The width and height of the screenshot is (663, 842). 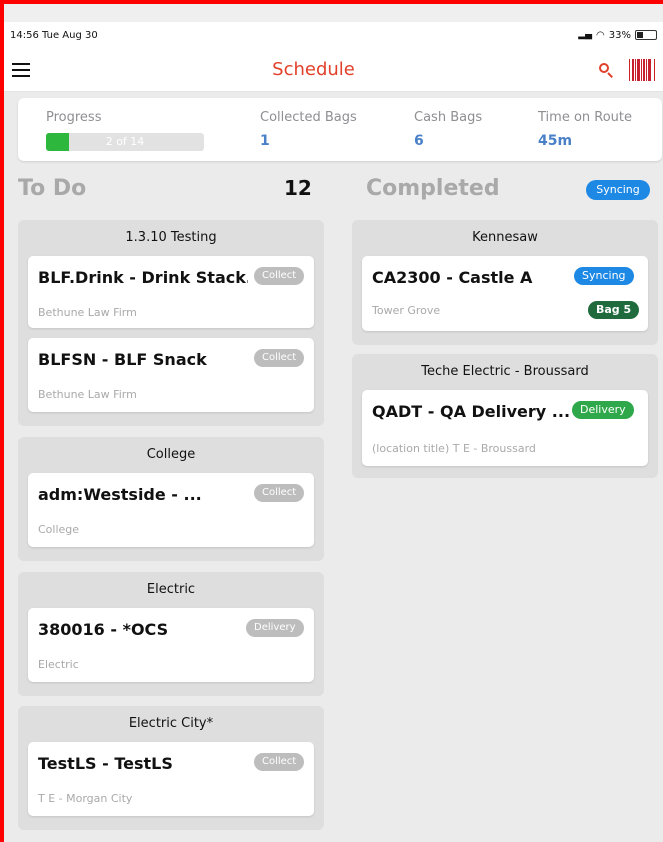 I want to click on completed-heading: Completed, so click(x=433, y=188).